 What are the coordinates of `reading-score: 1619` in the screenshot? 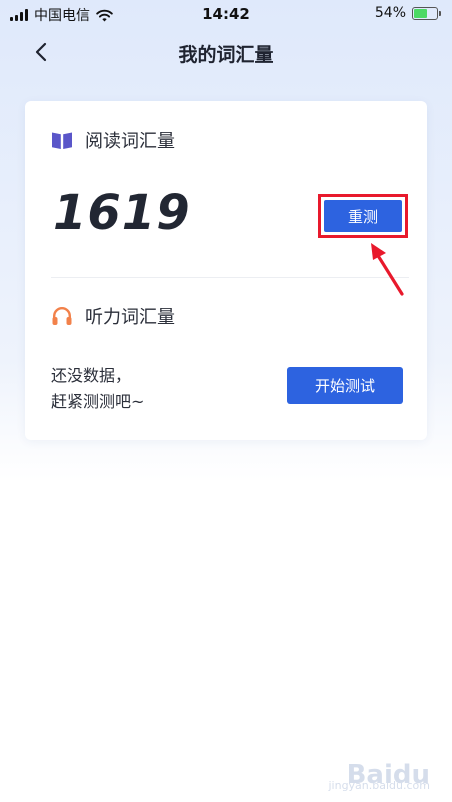 It's located at (122, 213).